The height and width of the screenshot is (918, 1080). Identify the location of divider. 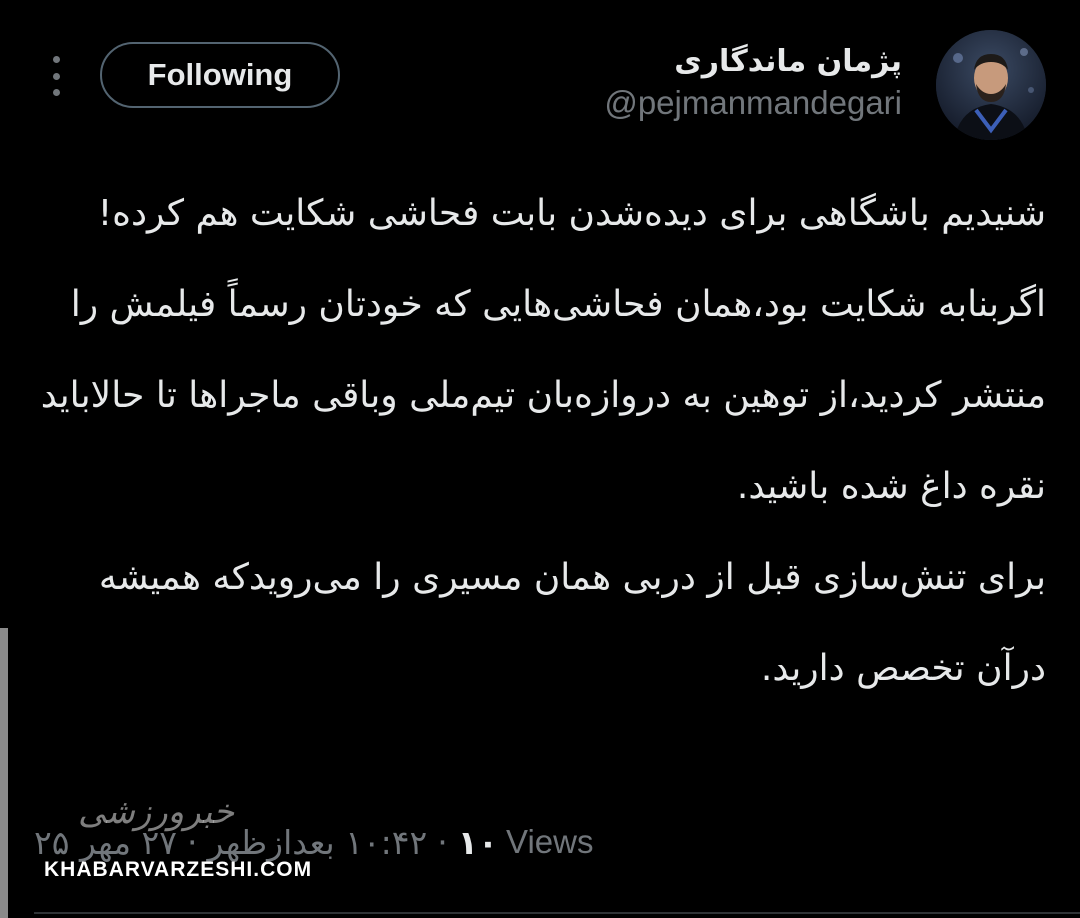
(557, 913).